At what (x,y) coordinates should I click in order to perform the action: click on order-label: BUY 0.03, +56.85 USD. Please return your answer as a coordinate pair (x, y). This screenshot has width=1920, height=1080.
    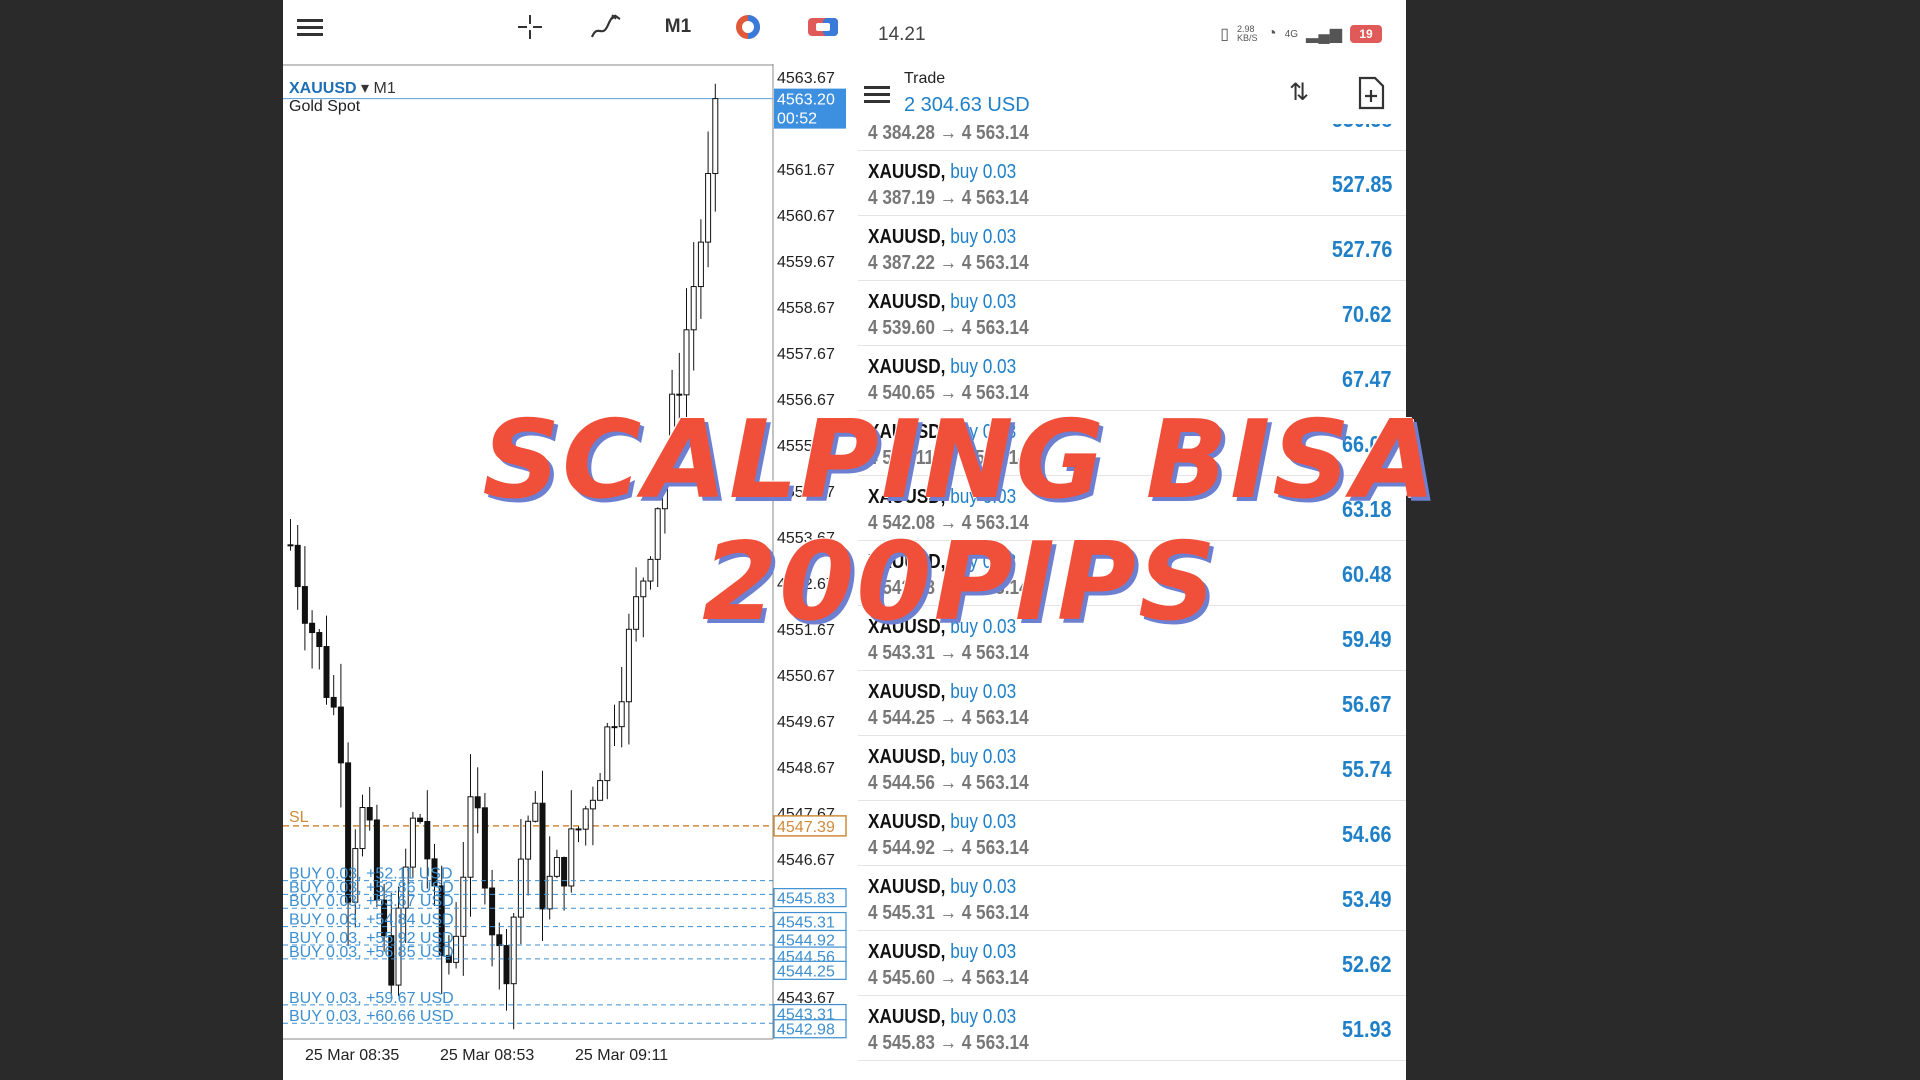
    Looking at the image, I should click on (371, 952).